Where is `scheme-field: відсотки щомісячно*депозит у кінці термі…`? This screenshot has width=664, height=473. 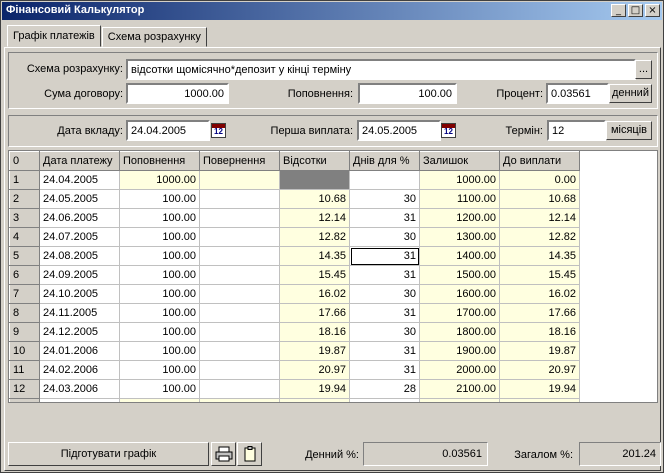
scheme-field: відсотки щомісячно*депозит у кінці термі… is located at coordinates (381, 69).